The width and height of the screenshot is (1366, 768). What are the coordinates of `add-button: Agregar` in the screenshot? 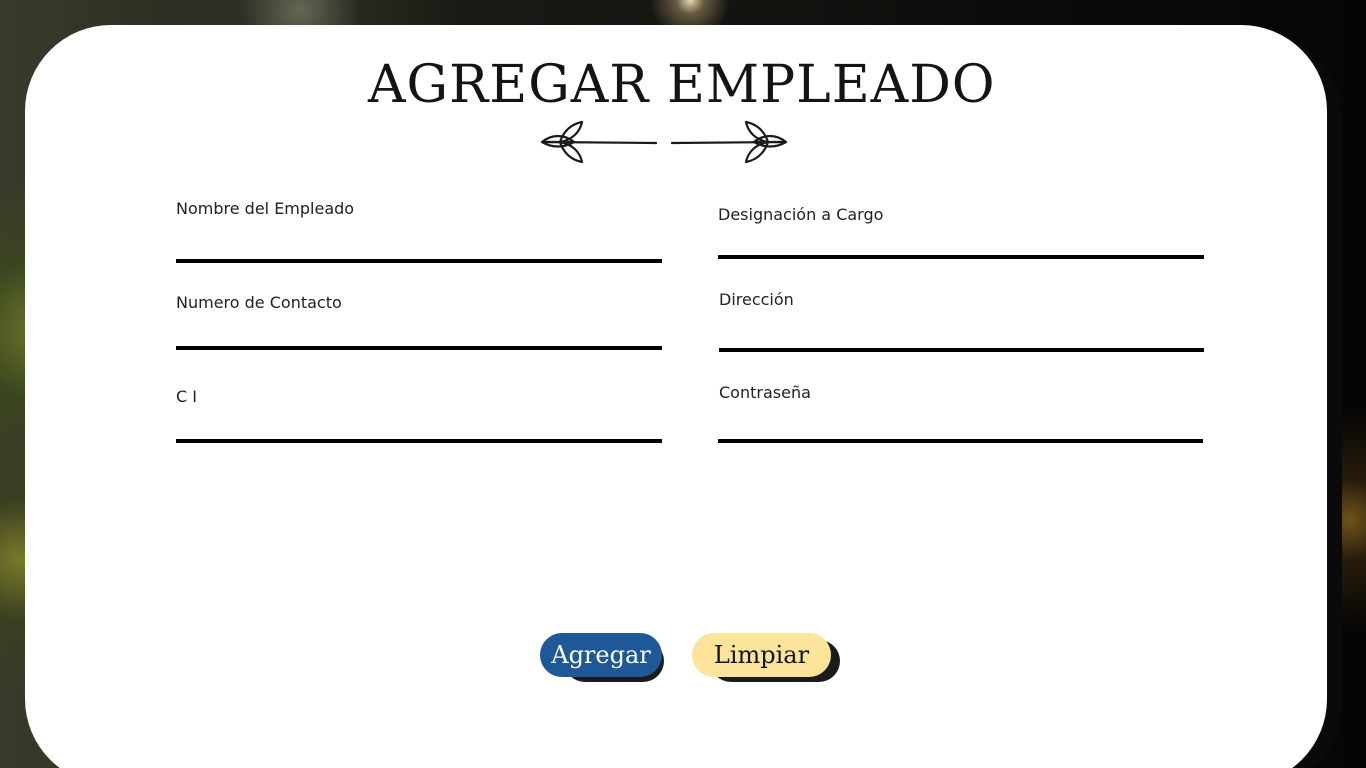 It's located at (601, 655).